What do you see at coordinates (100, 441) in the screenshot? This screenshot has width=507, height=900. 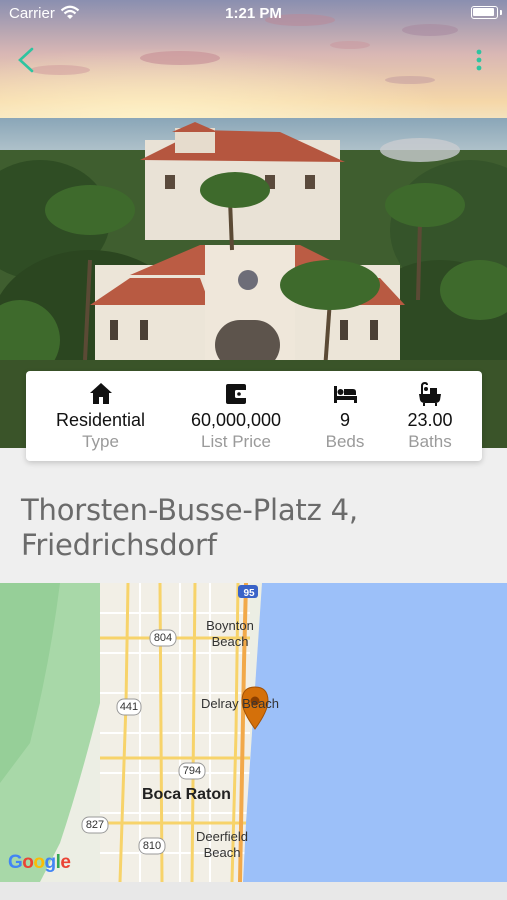 I see `stat-type-label: Type` at bounding box center [100, 441].